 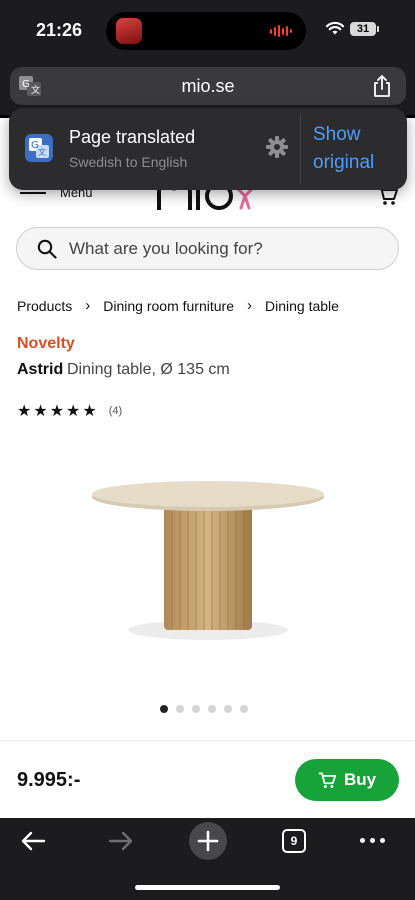 What do you see at coordinates (132, 137) in the screenshot?
I see `translation-title: Page translated` at bounding box center [132, 137].